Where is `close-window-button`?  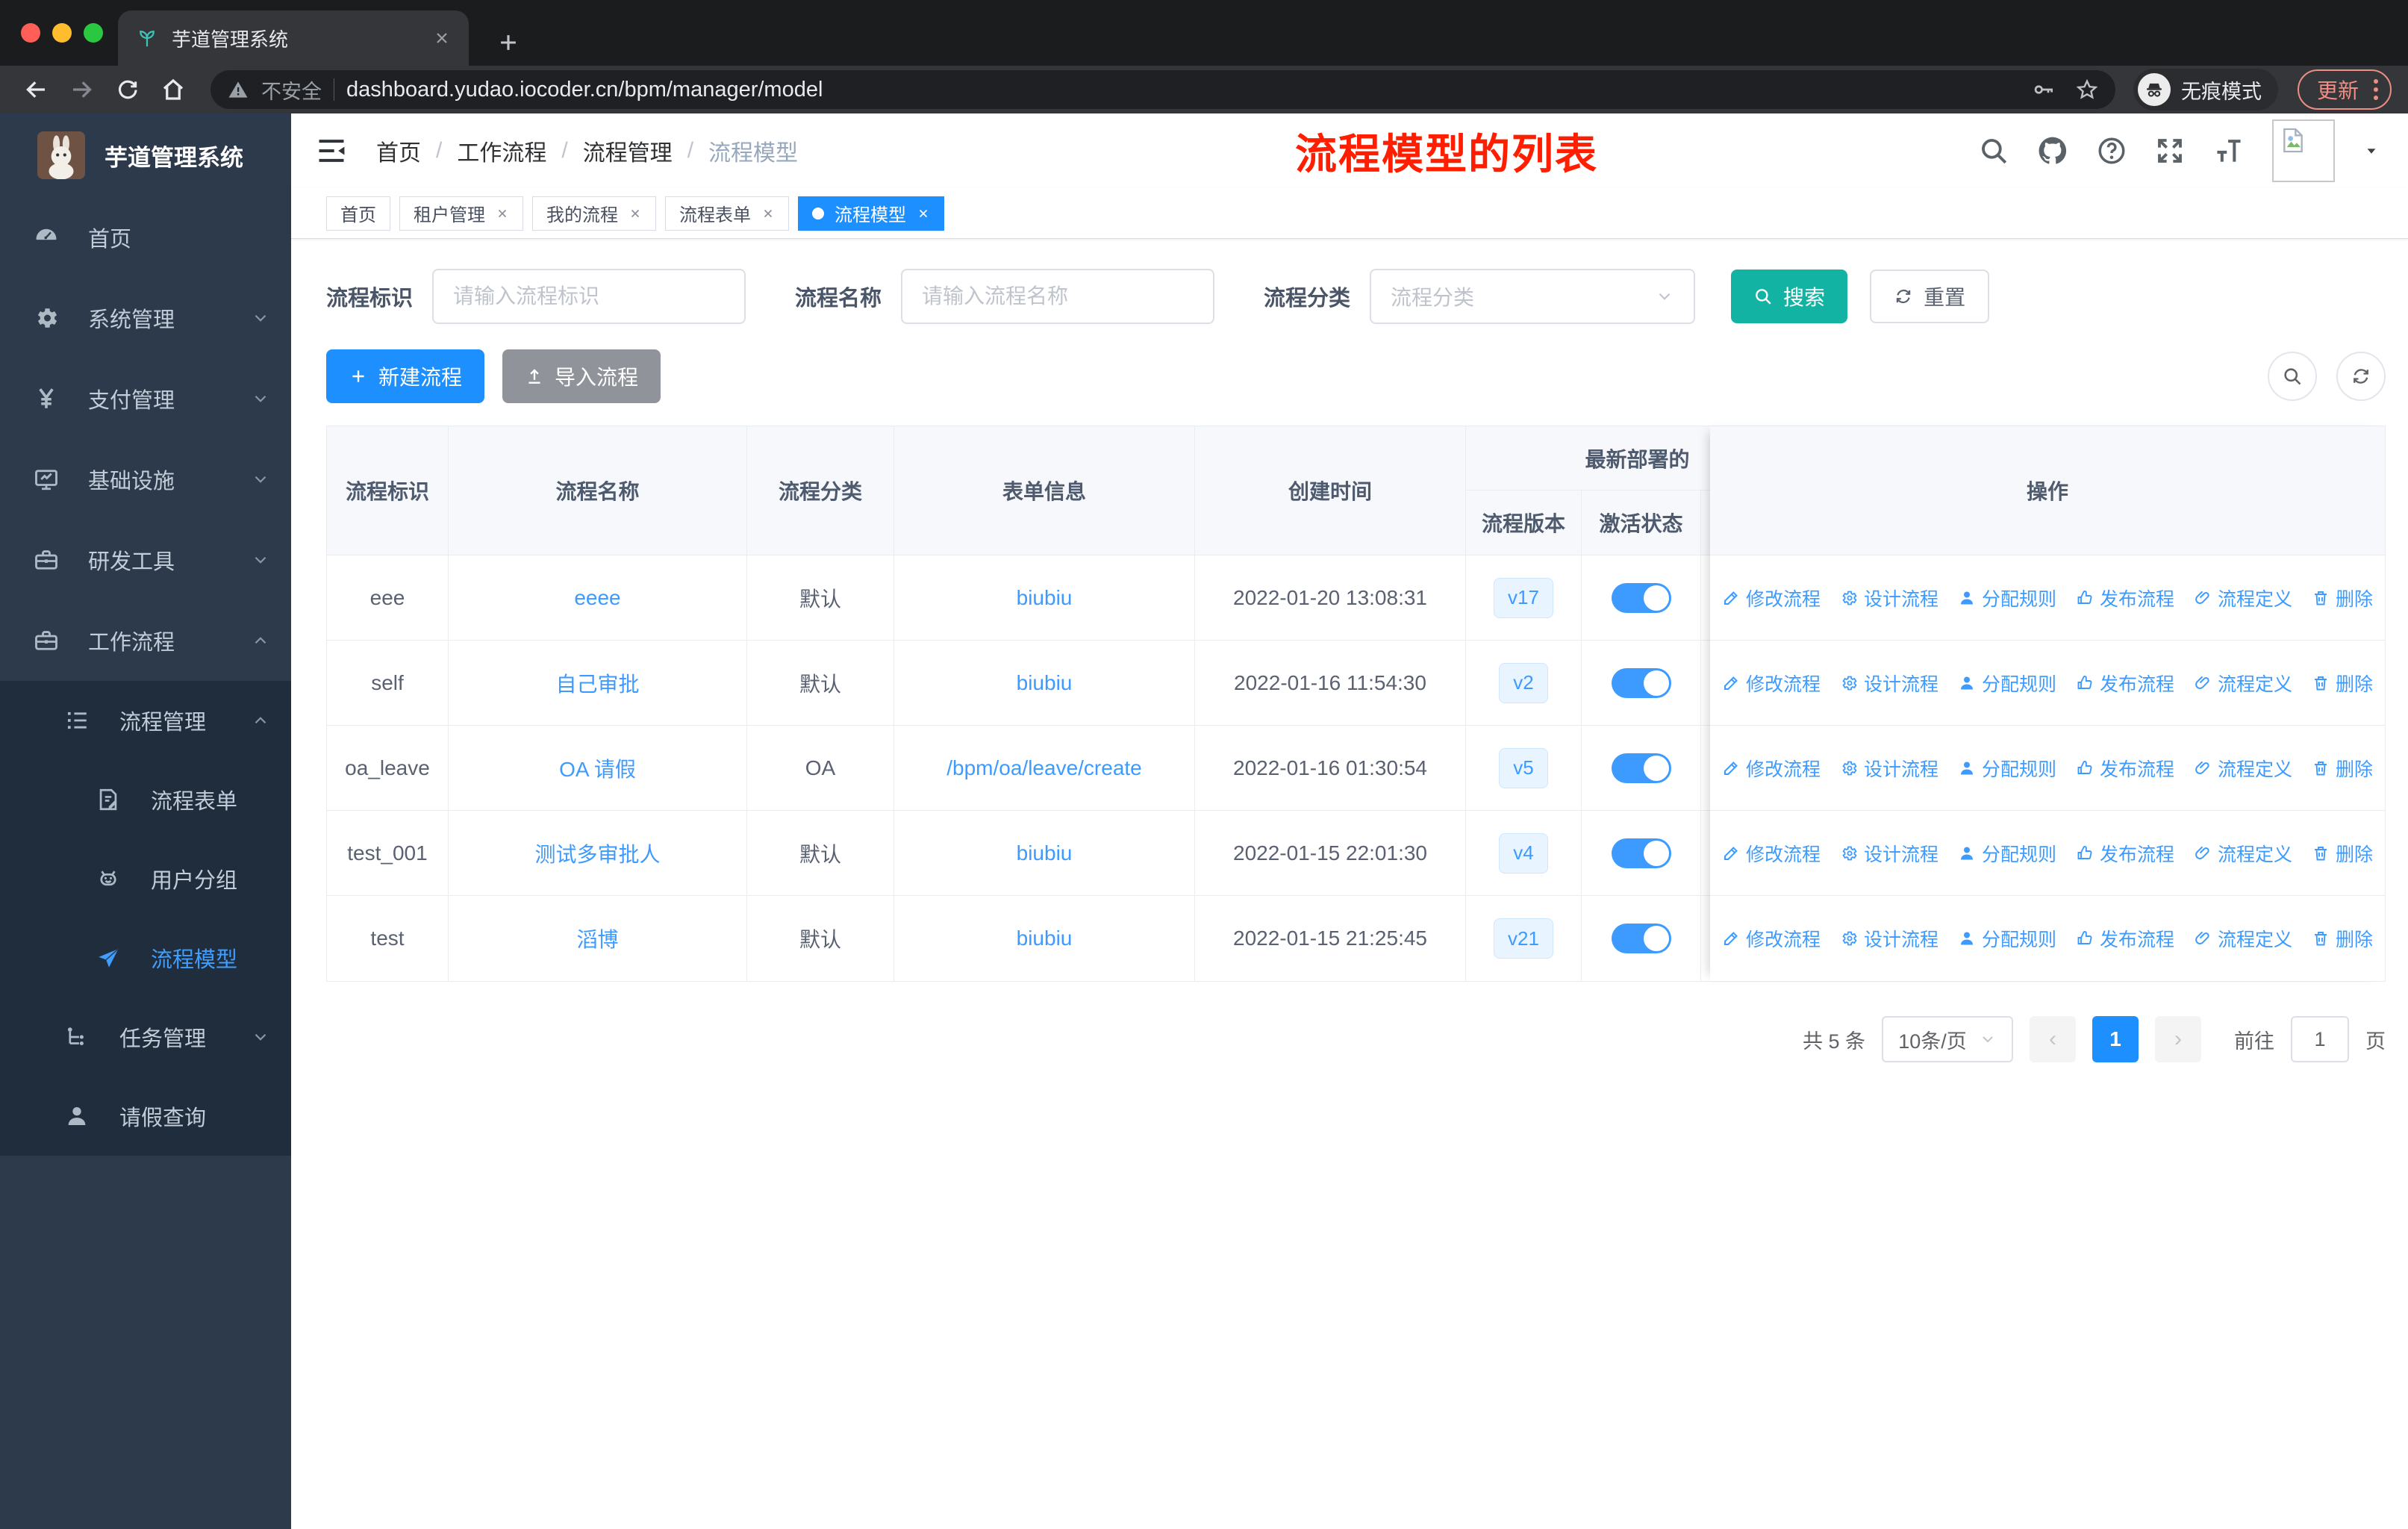
close-window-button is located at coordinates (30, 33).